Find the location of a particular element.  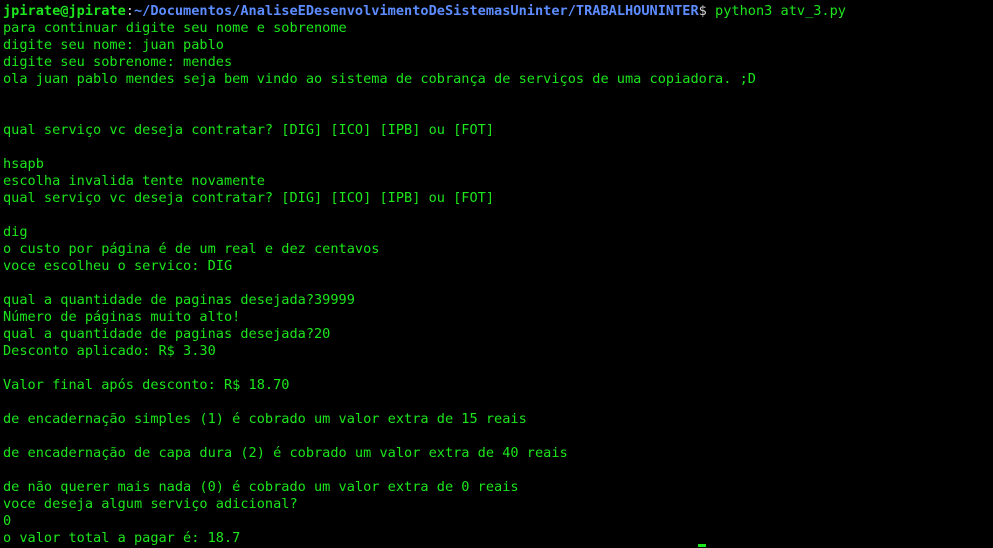

output-line: hsapb is located at coordinates (23, 164).